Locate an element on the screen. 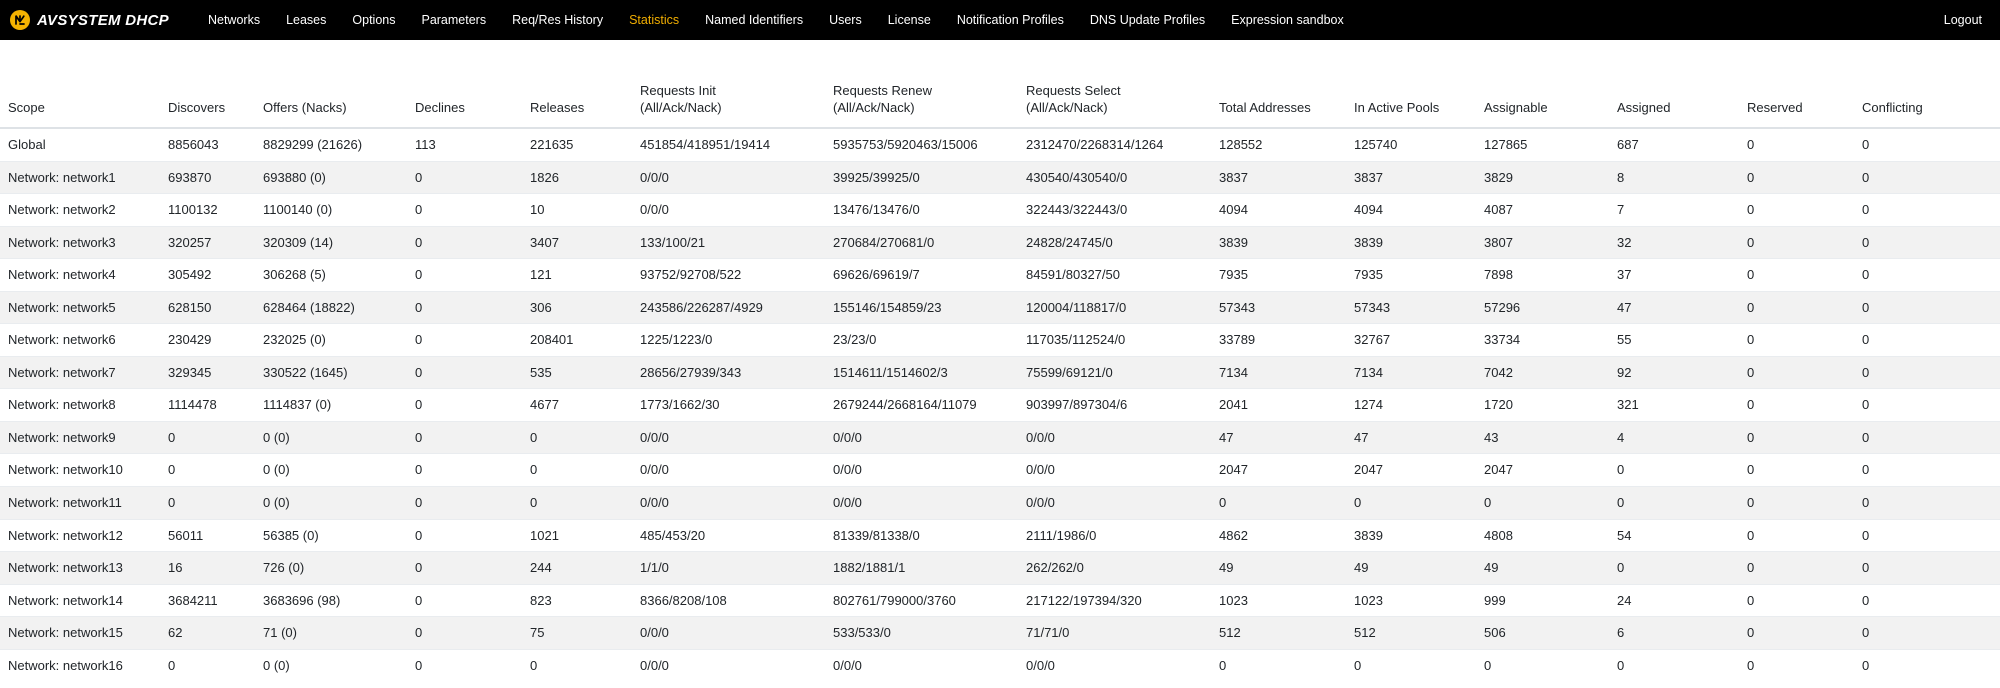  header-label: Releases is located at coordinates (557, 108).